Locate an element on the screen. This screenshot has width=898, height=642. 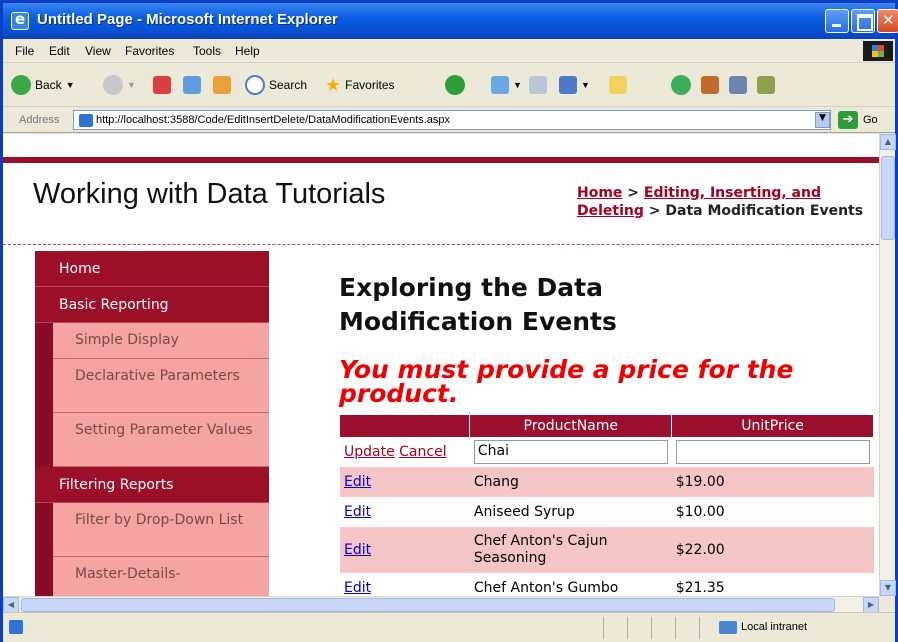
menu-edit: Edit is located at coordinates (59, 51).